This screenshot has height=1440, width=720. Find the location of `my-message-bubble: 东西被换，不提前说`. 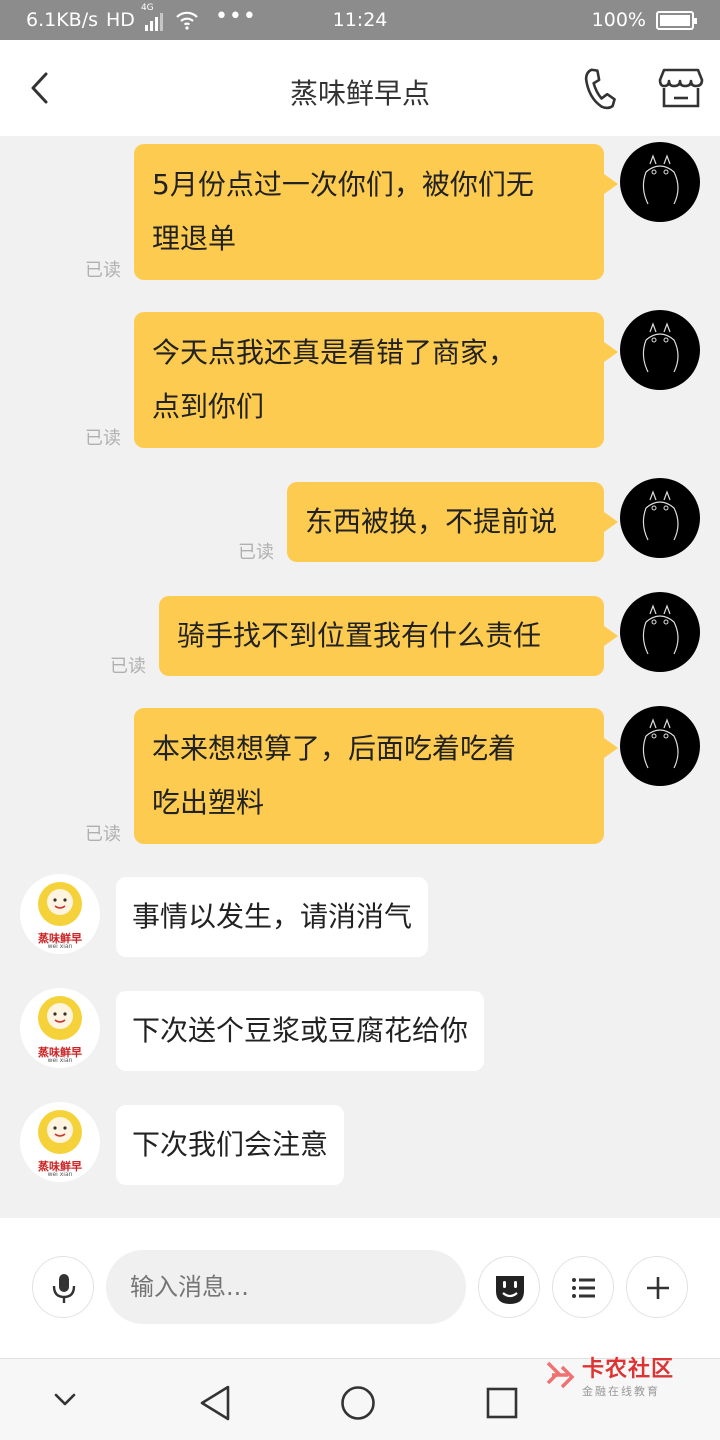

my-message-bubble: 东西被换，不提前说 is located at coordinates (452, 522).